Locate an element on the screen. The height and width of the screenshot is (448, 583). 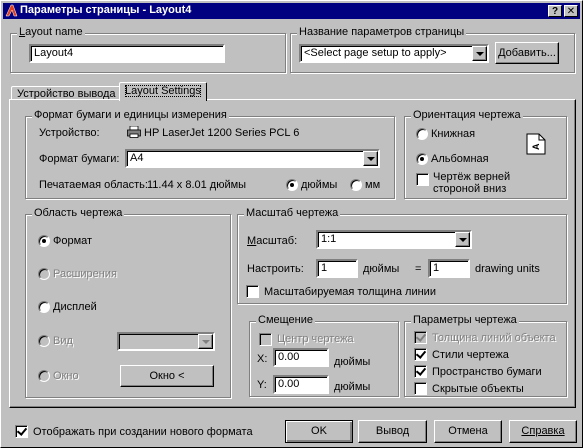
inches-label: дюймы is located at coordinates (319, 185).